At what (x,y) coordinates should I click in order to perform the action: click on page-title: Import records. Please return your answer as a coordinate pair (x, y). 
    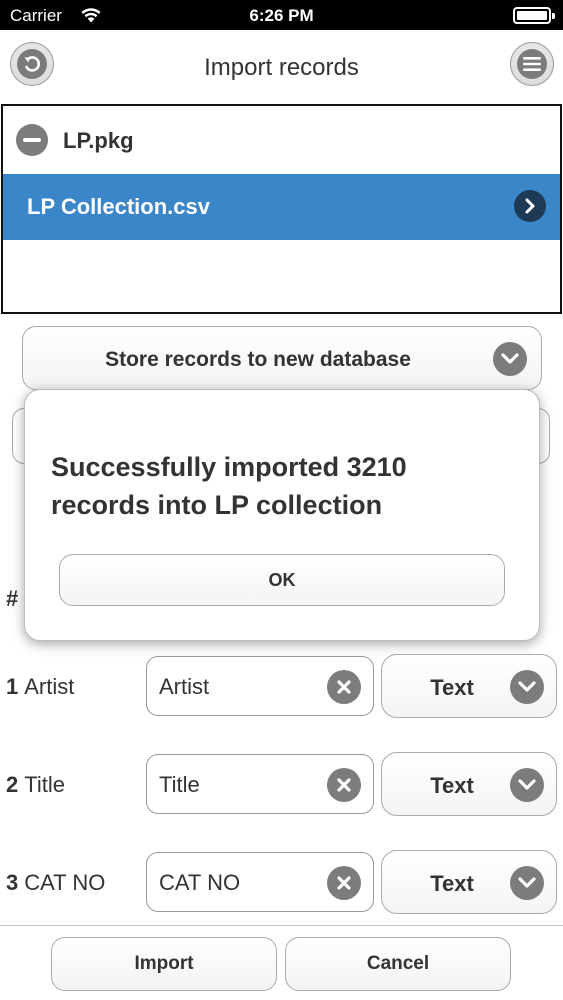
    Looking at the image, I should click on (281, 67).